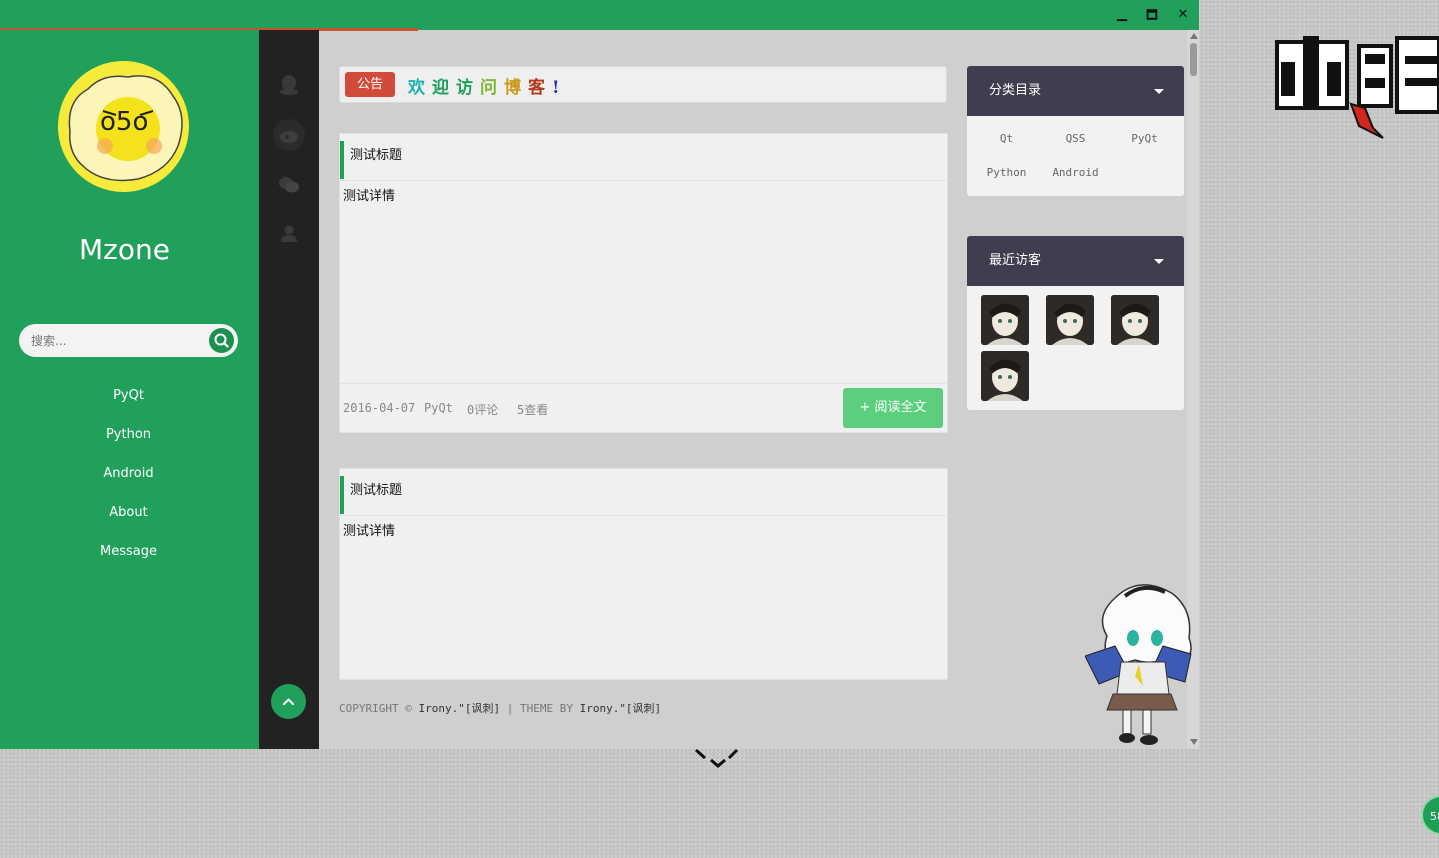 The height and width of the screenshot is (858, 1439). I want to click on footer-author-link: Irony."[讽刺], so click(459, 708).